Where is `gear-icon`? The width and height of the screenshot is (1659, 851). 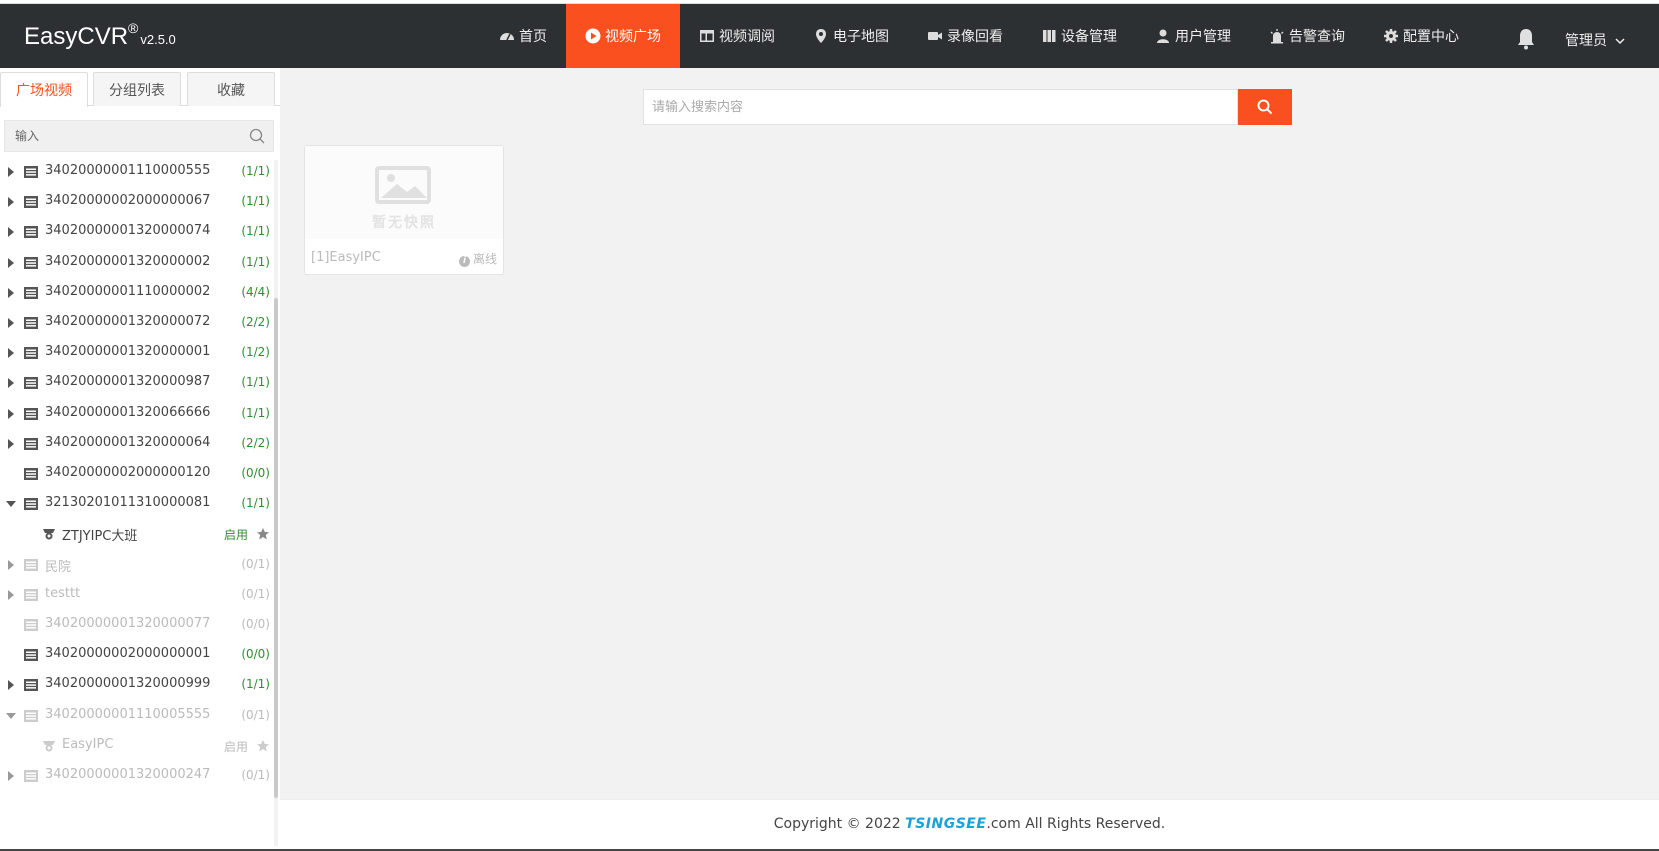
gear-icon is located at coordinates (1391, 36).